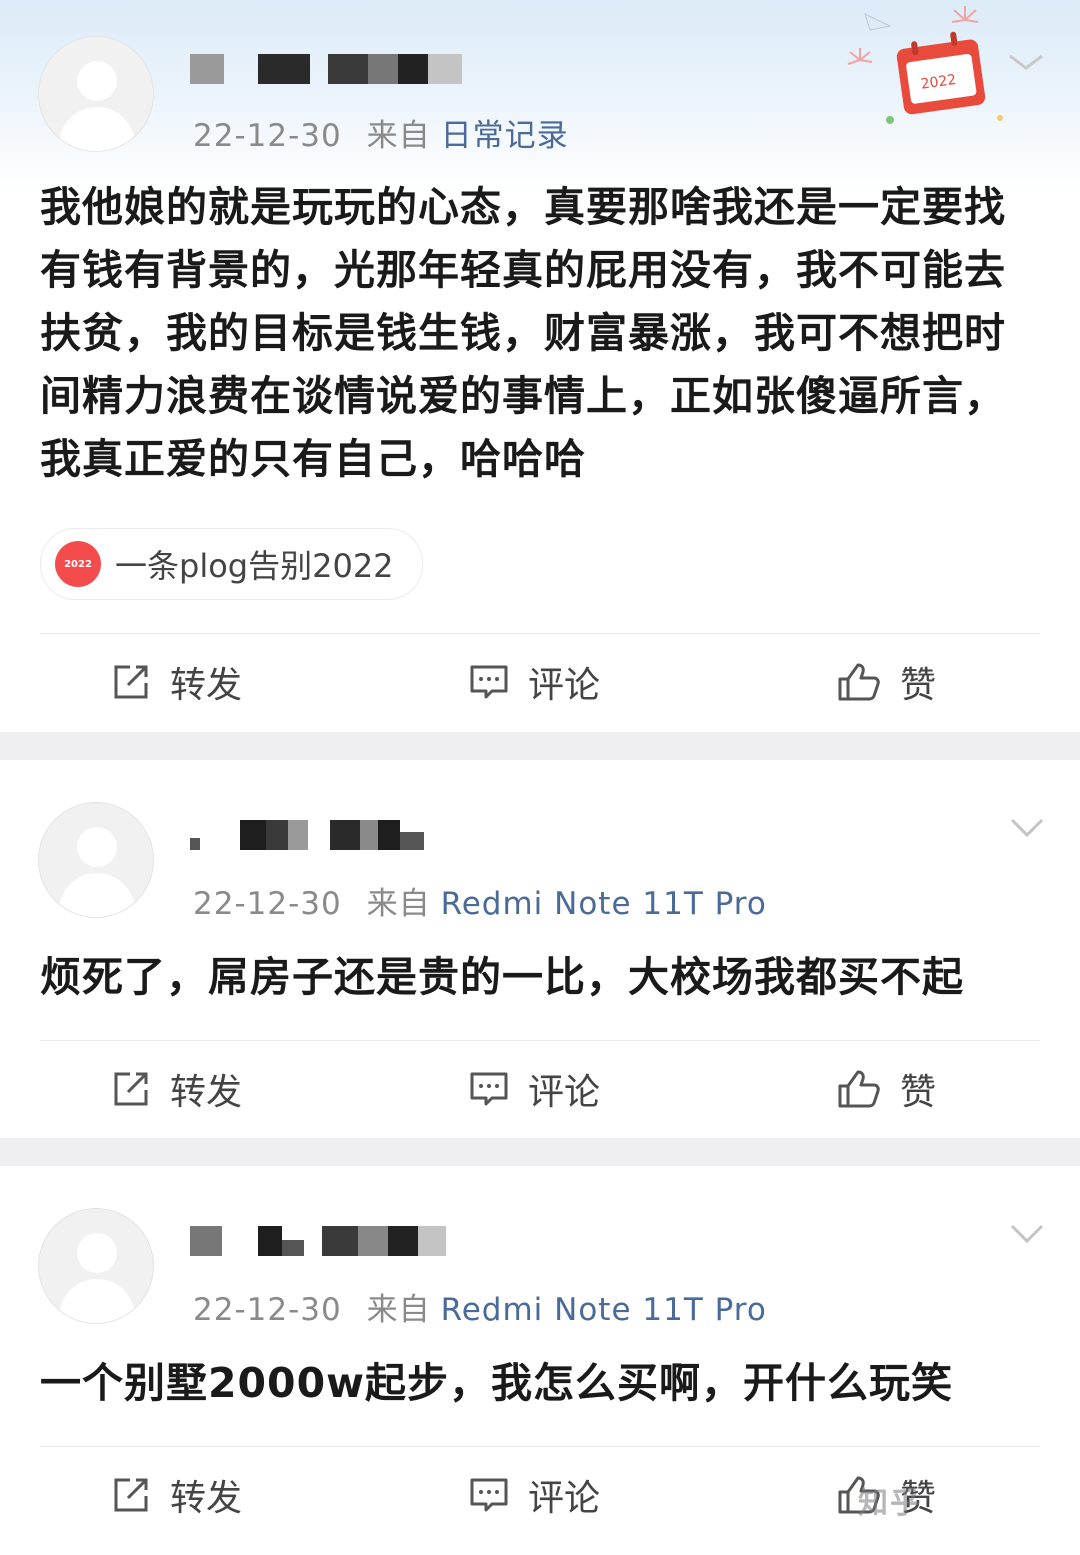  What do you see at coordinates (78, 564) in the screenshot?
I see `calendar-icon: 2022` at bounding box center [78, 564].